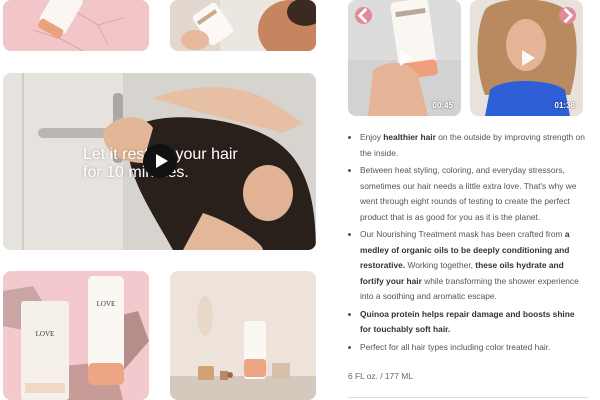 This screenshot has width=600, height=400. What do you see at coordinates (564, 105) in the screenshot?
I see `video-duration: 01:36` at bounding box center [564, 105].